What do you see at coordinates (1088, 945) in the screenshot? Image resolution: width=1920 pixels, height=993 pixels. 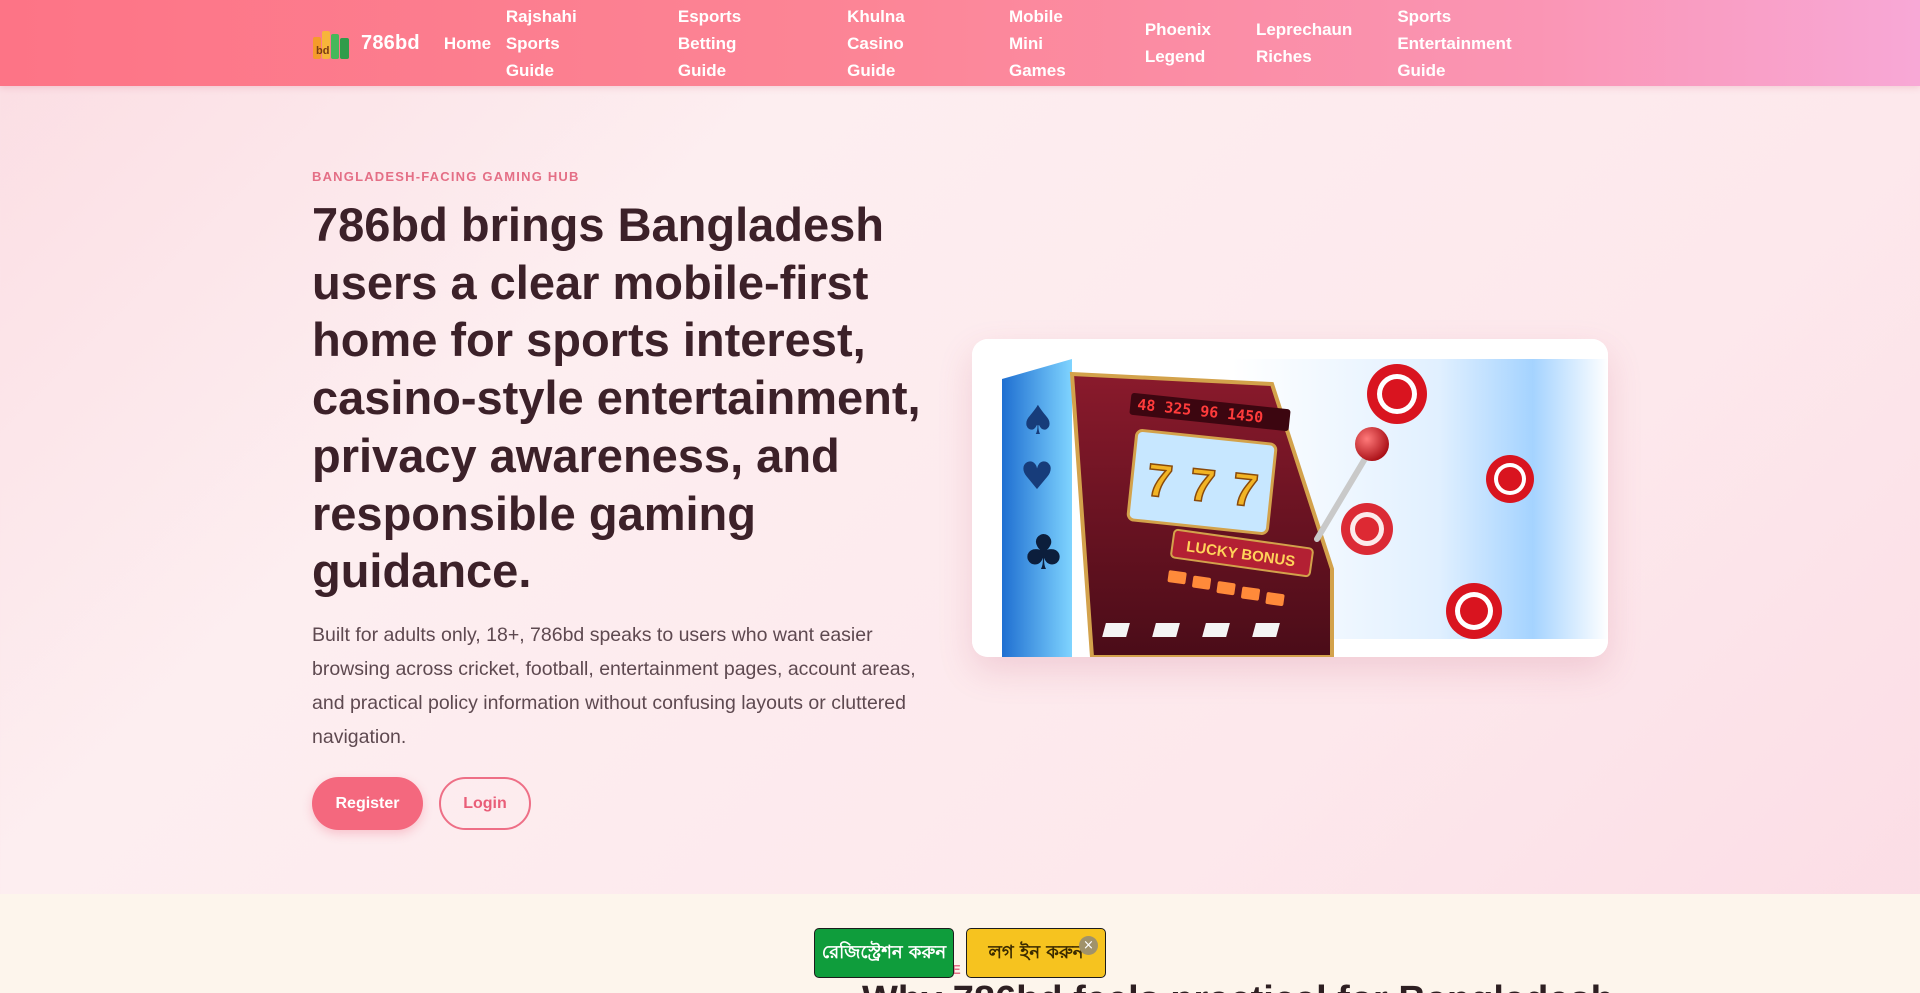 I see `close-icon: ×` at bounding box center [1088, 945].